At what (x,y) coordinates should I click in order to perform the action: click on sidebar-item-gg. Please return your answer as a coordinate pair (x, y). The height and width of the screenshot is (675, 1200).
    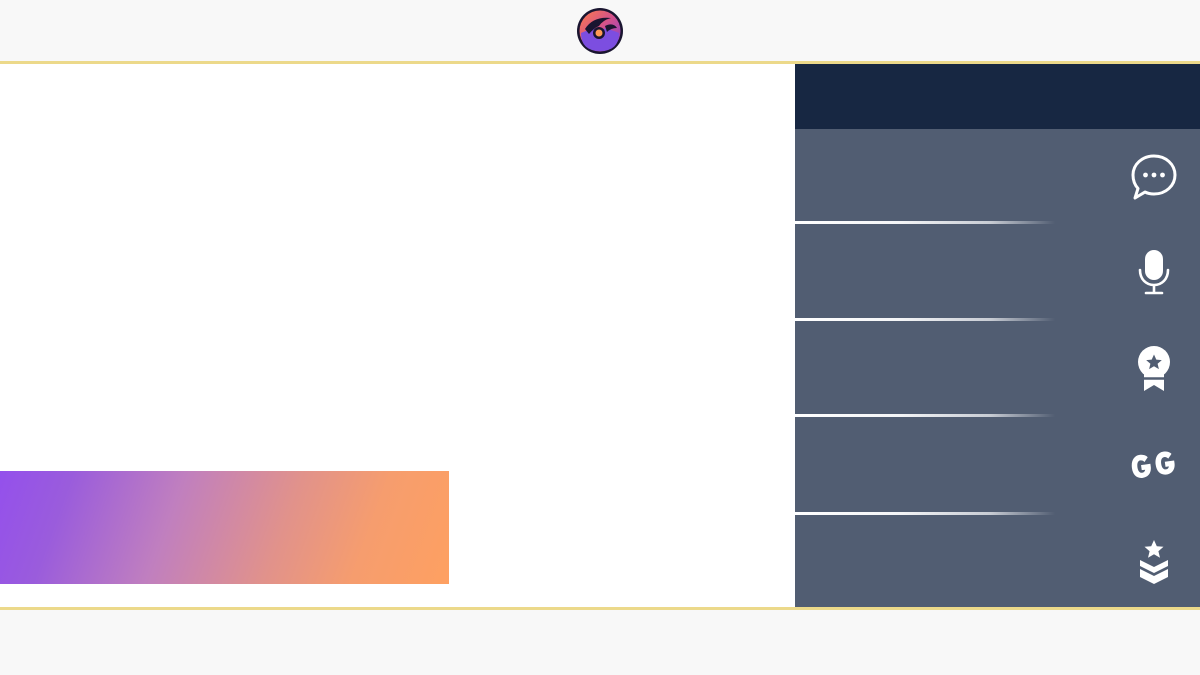
    Looking at the image, I should click on (997, 465).